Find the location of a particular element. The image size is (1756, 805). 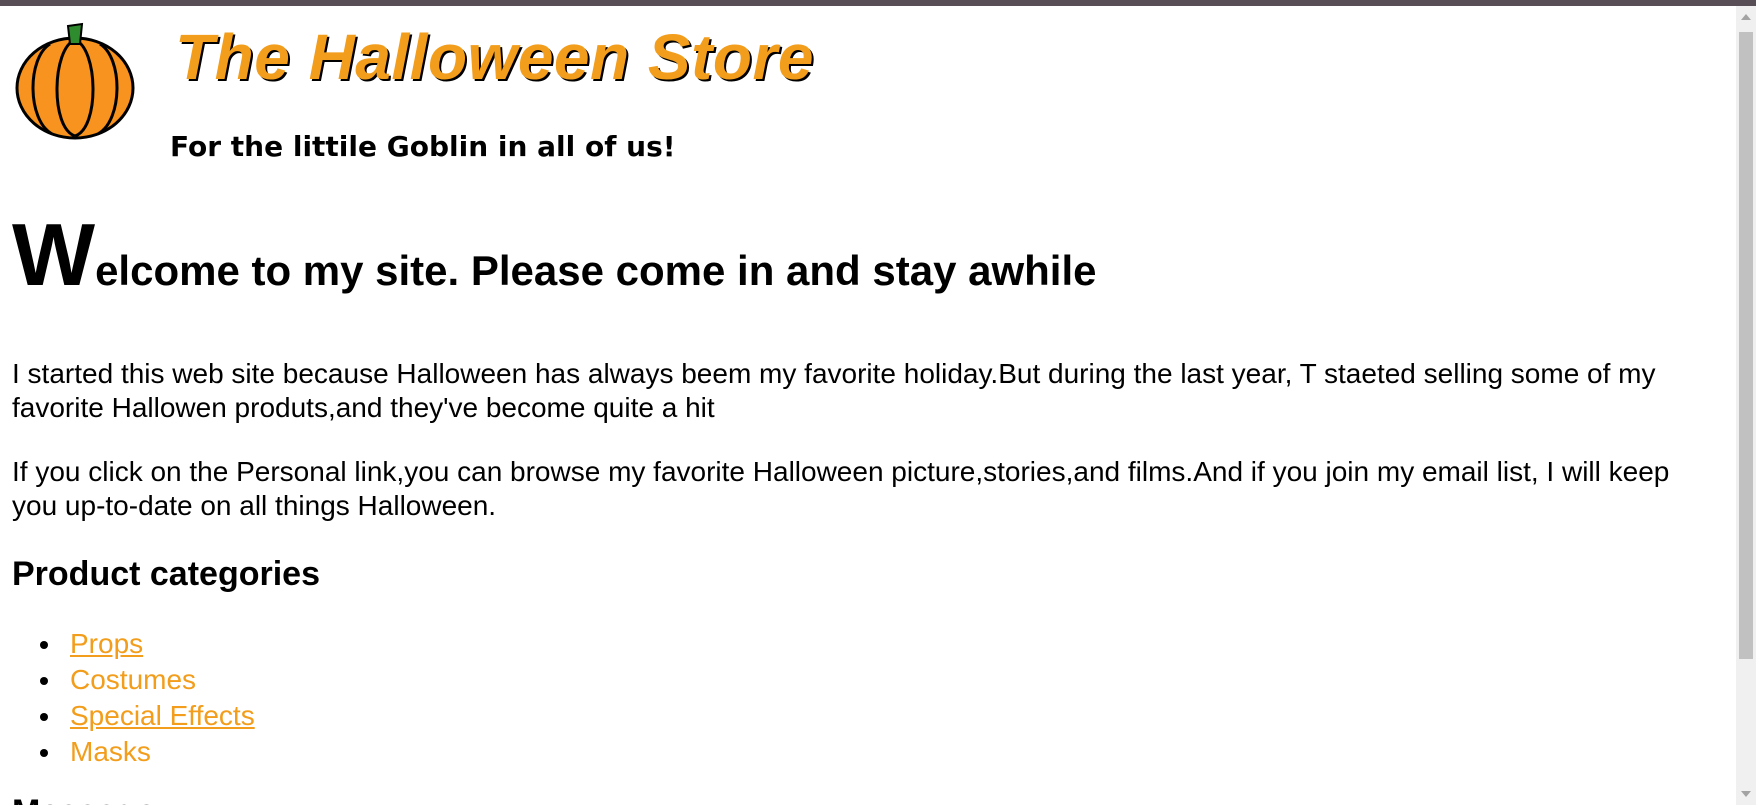

category-list: Props Costumes Special Effects Masks is located at coordinates (147, 698).